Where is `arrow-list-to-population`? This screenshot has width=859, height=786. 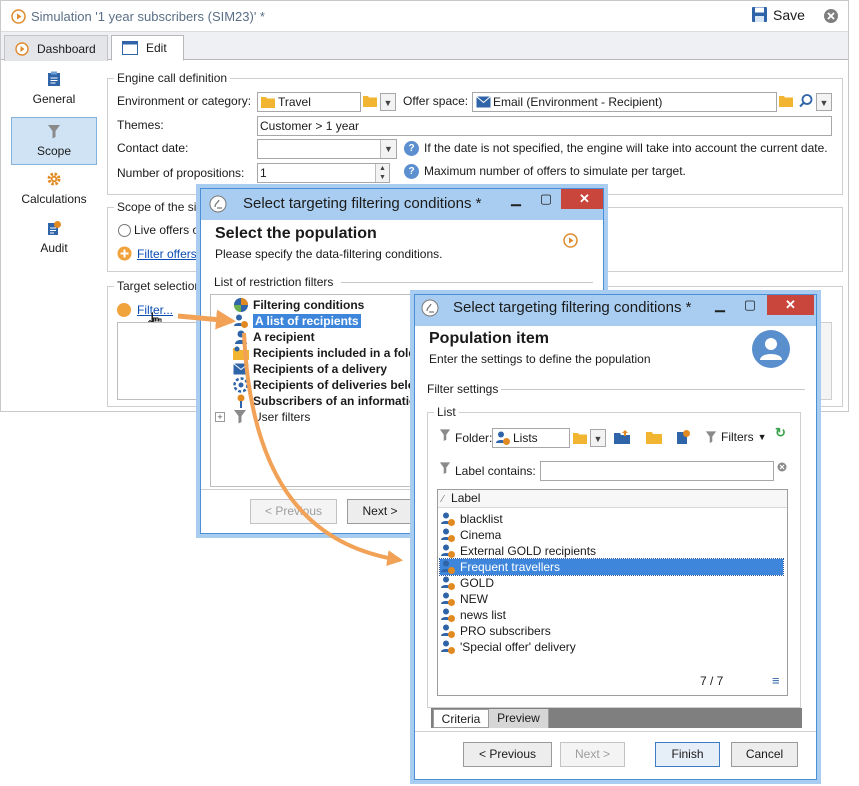
arrow-list-to-population is located at coordinates (323, 449).